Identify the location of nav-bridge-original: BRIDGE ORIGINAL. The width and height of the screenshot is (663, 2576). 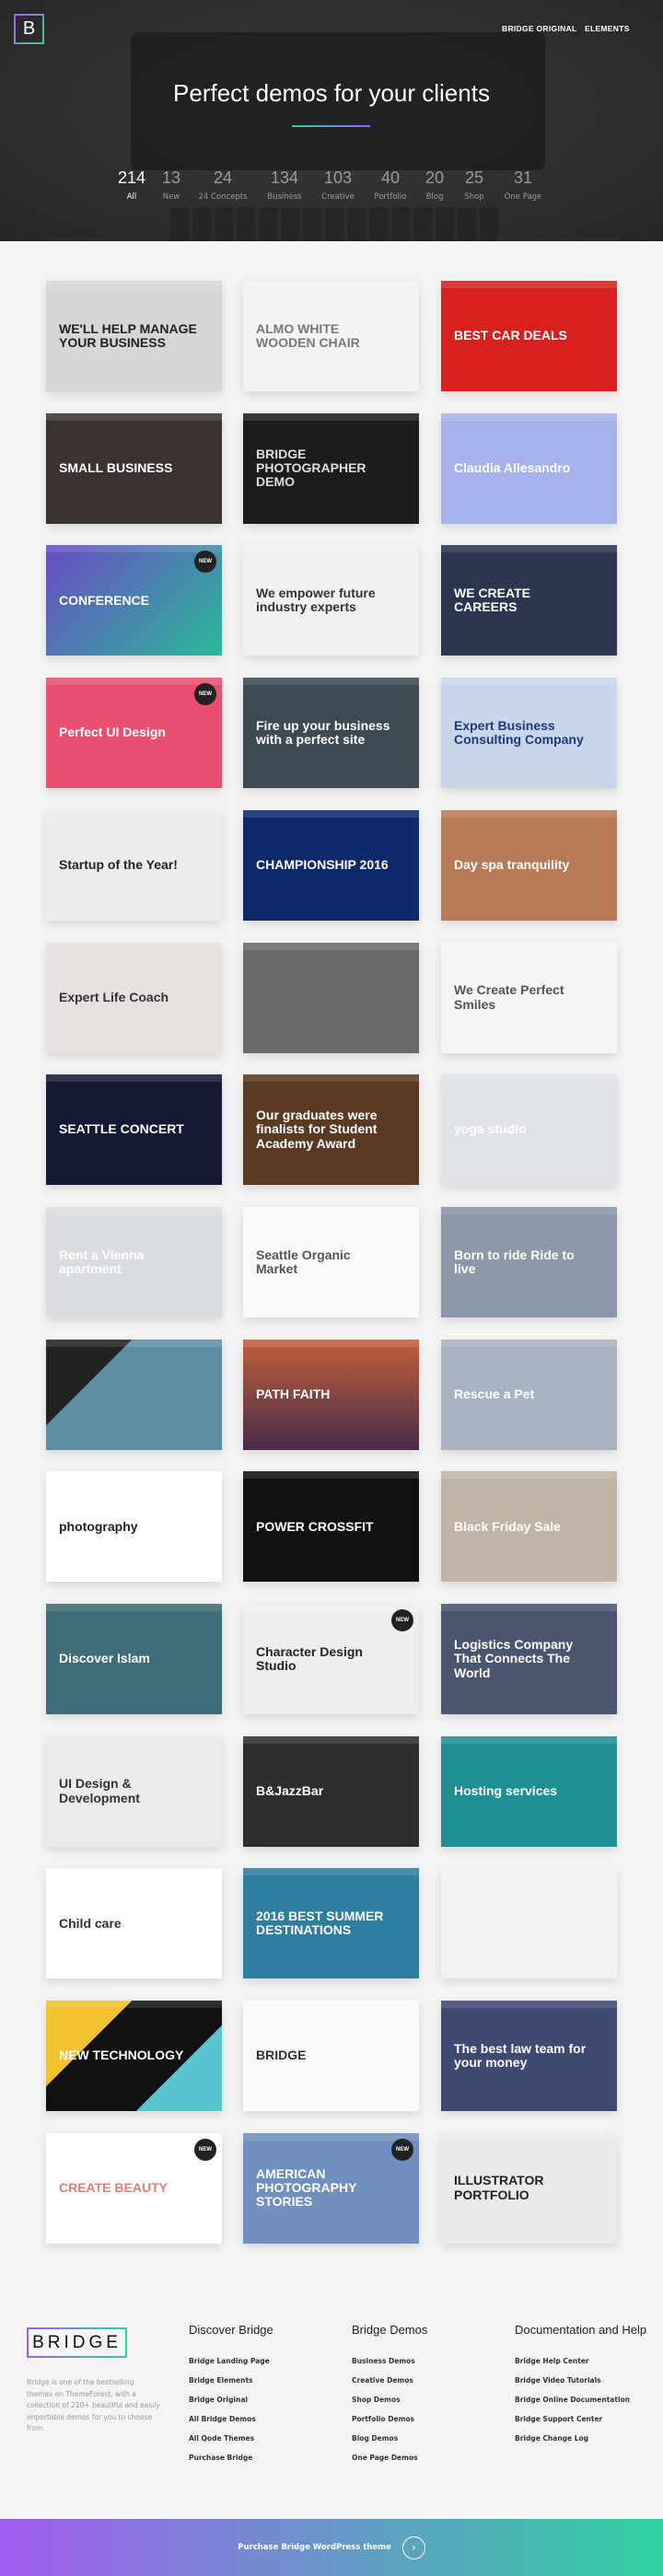
(539, 28).